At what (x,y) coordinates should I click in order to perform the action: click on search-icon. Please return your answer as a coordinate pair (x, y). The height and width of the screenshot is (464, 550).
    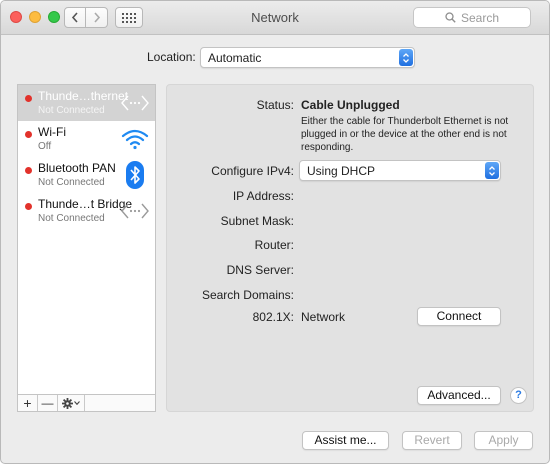
    Looking at the image, I should click on (450, 17).